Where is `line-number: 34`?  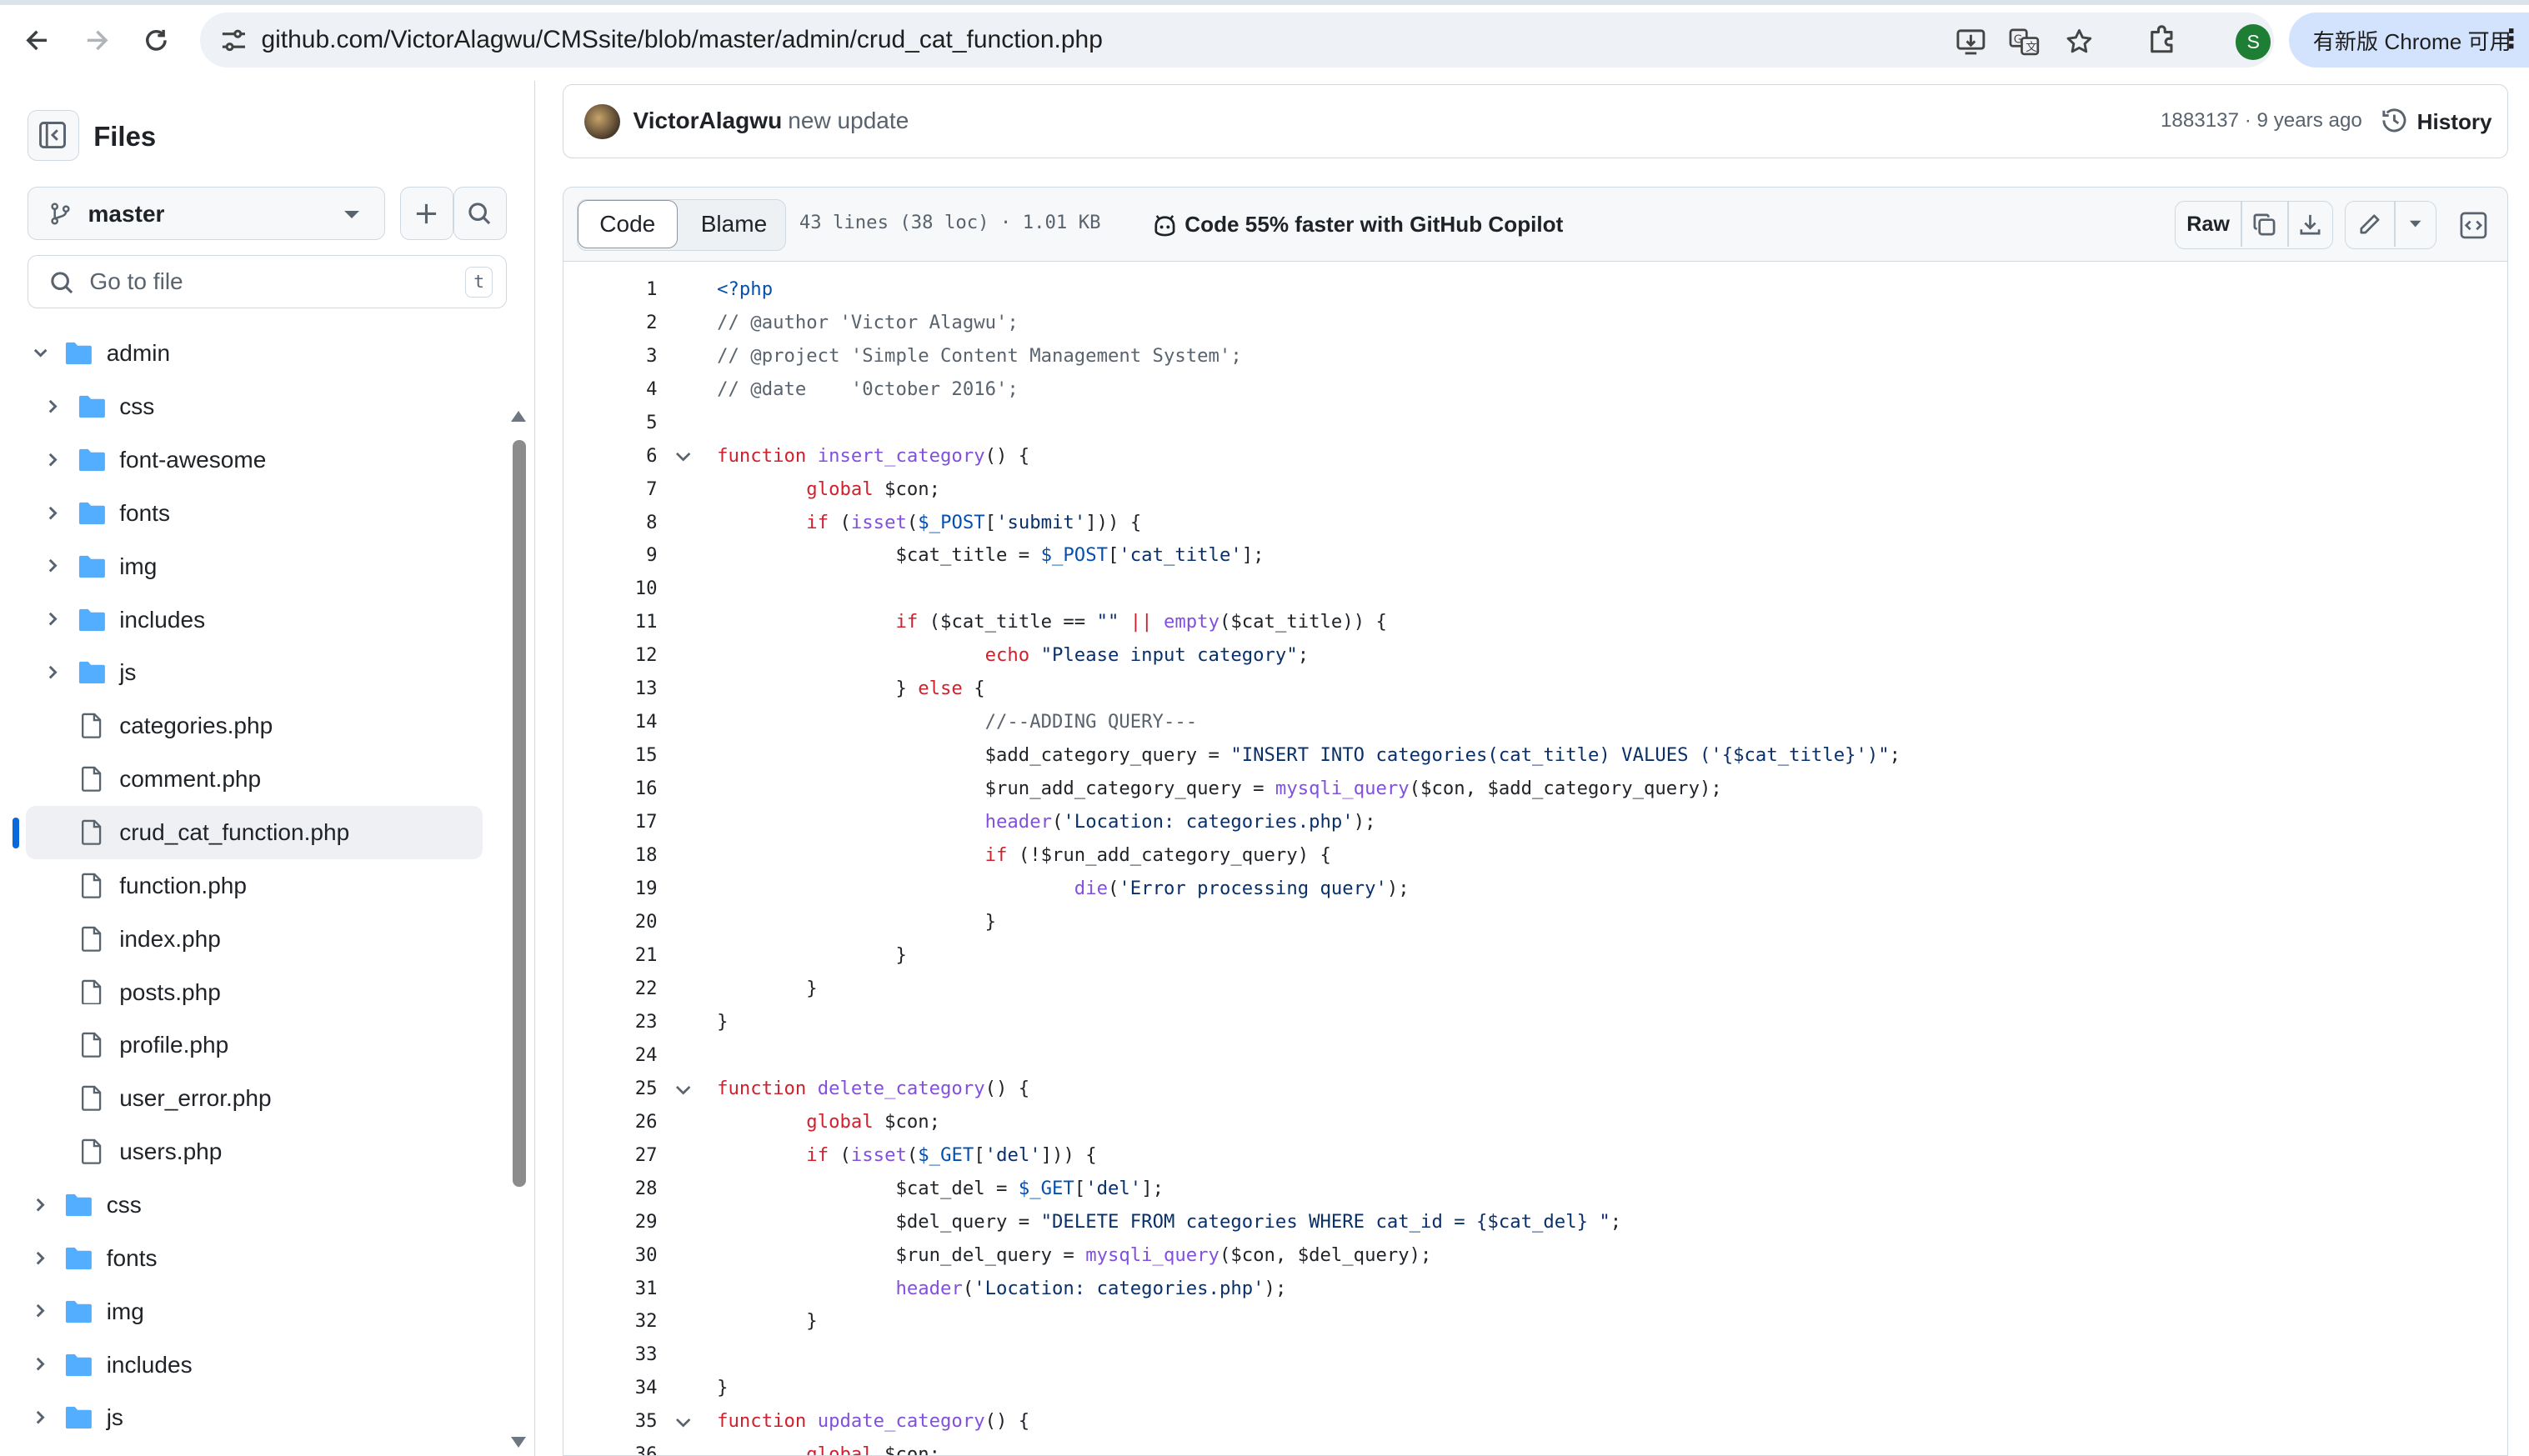
line-number: 34 is located at coordinates (610, 1387).